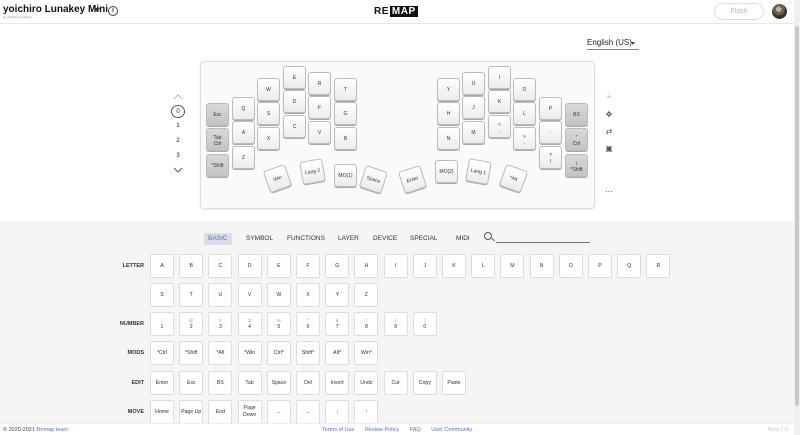 The height and width of the screenshot is (435, 800). Describe the element at coordinates (337, 324) in the screenshot. I see `keycode-number-7: & 7` at that location.